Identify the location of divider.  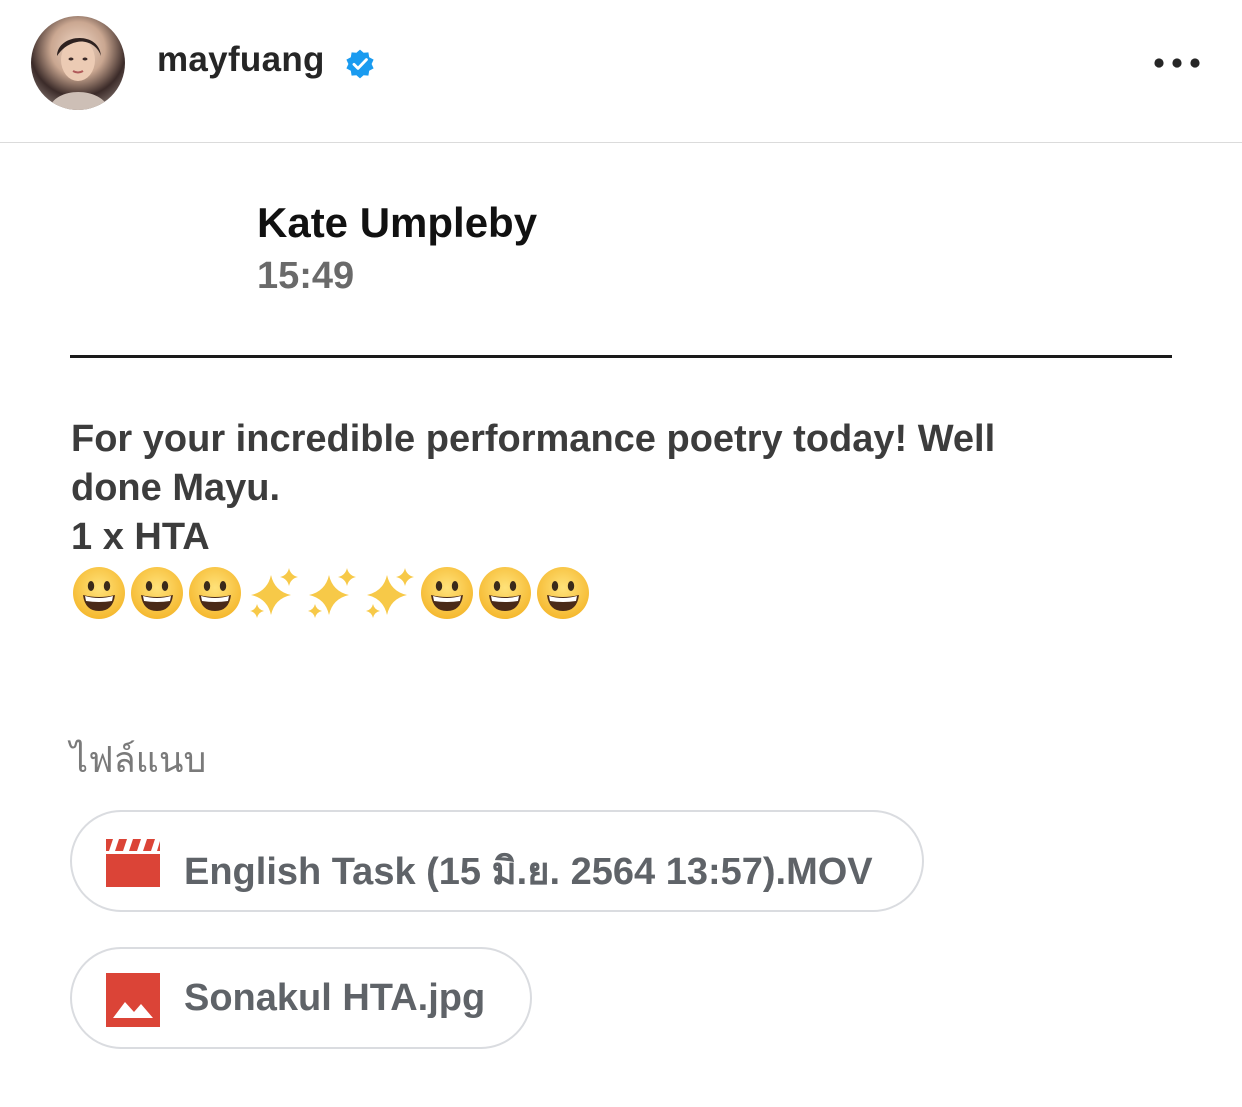
(621, 356).